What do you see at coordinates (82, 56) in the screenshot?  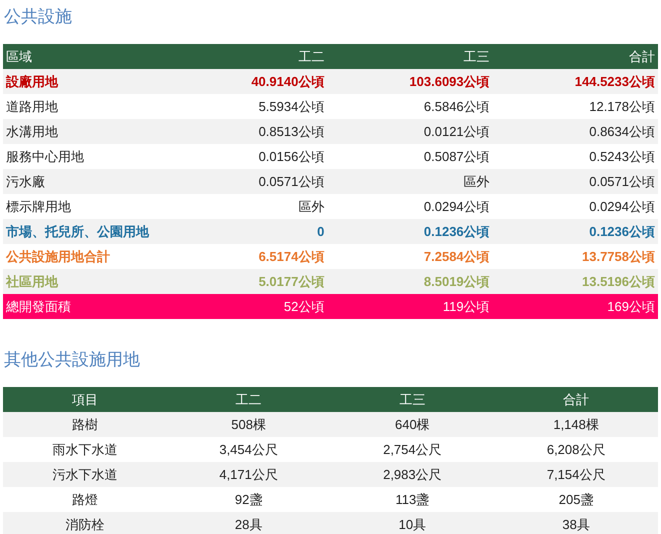 I see `column-header: 區域` at bounding box center [82, 56].